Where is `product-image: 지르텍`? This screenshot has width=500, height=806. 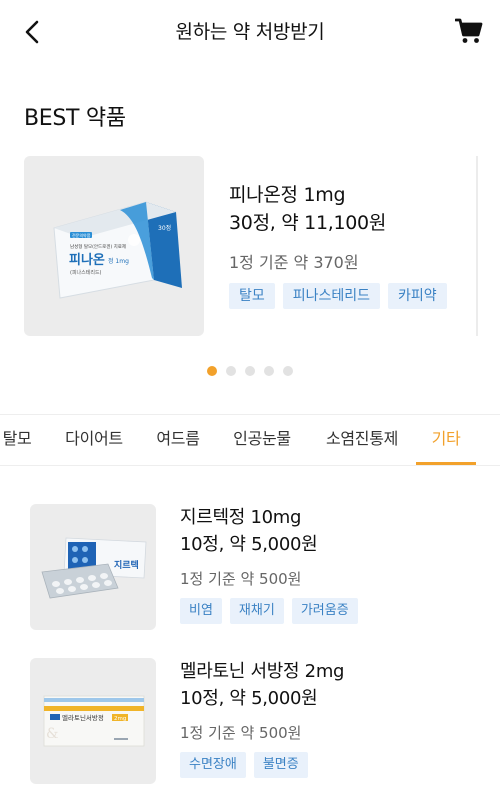 product-image: 지르텍 is located at coordinates (93, 567).